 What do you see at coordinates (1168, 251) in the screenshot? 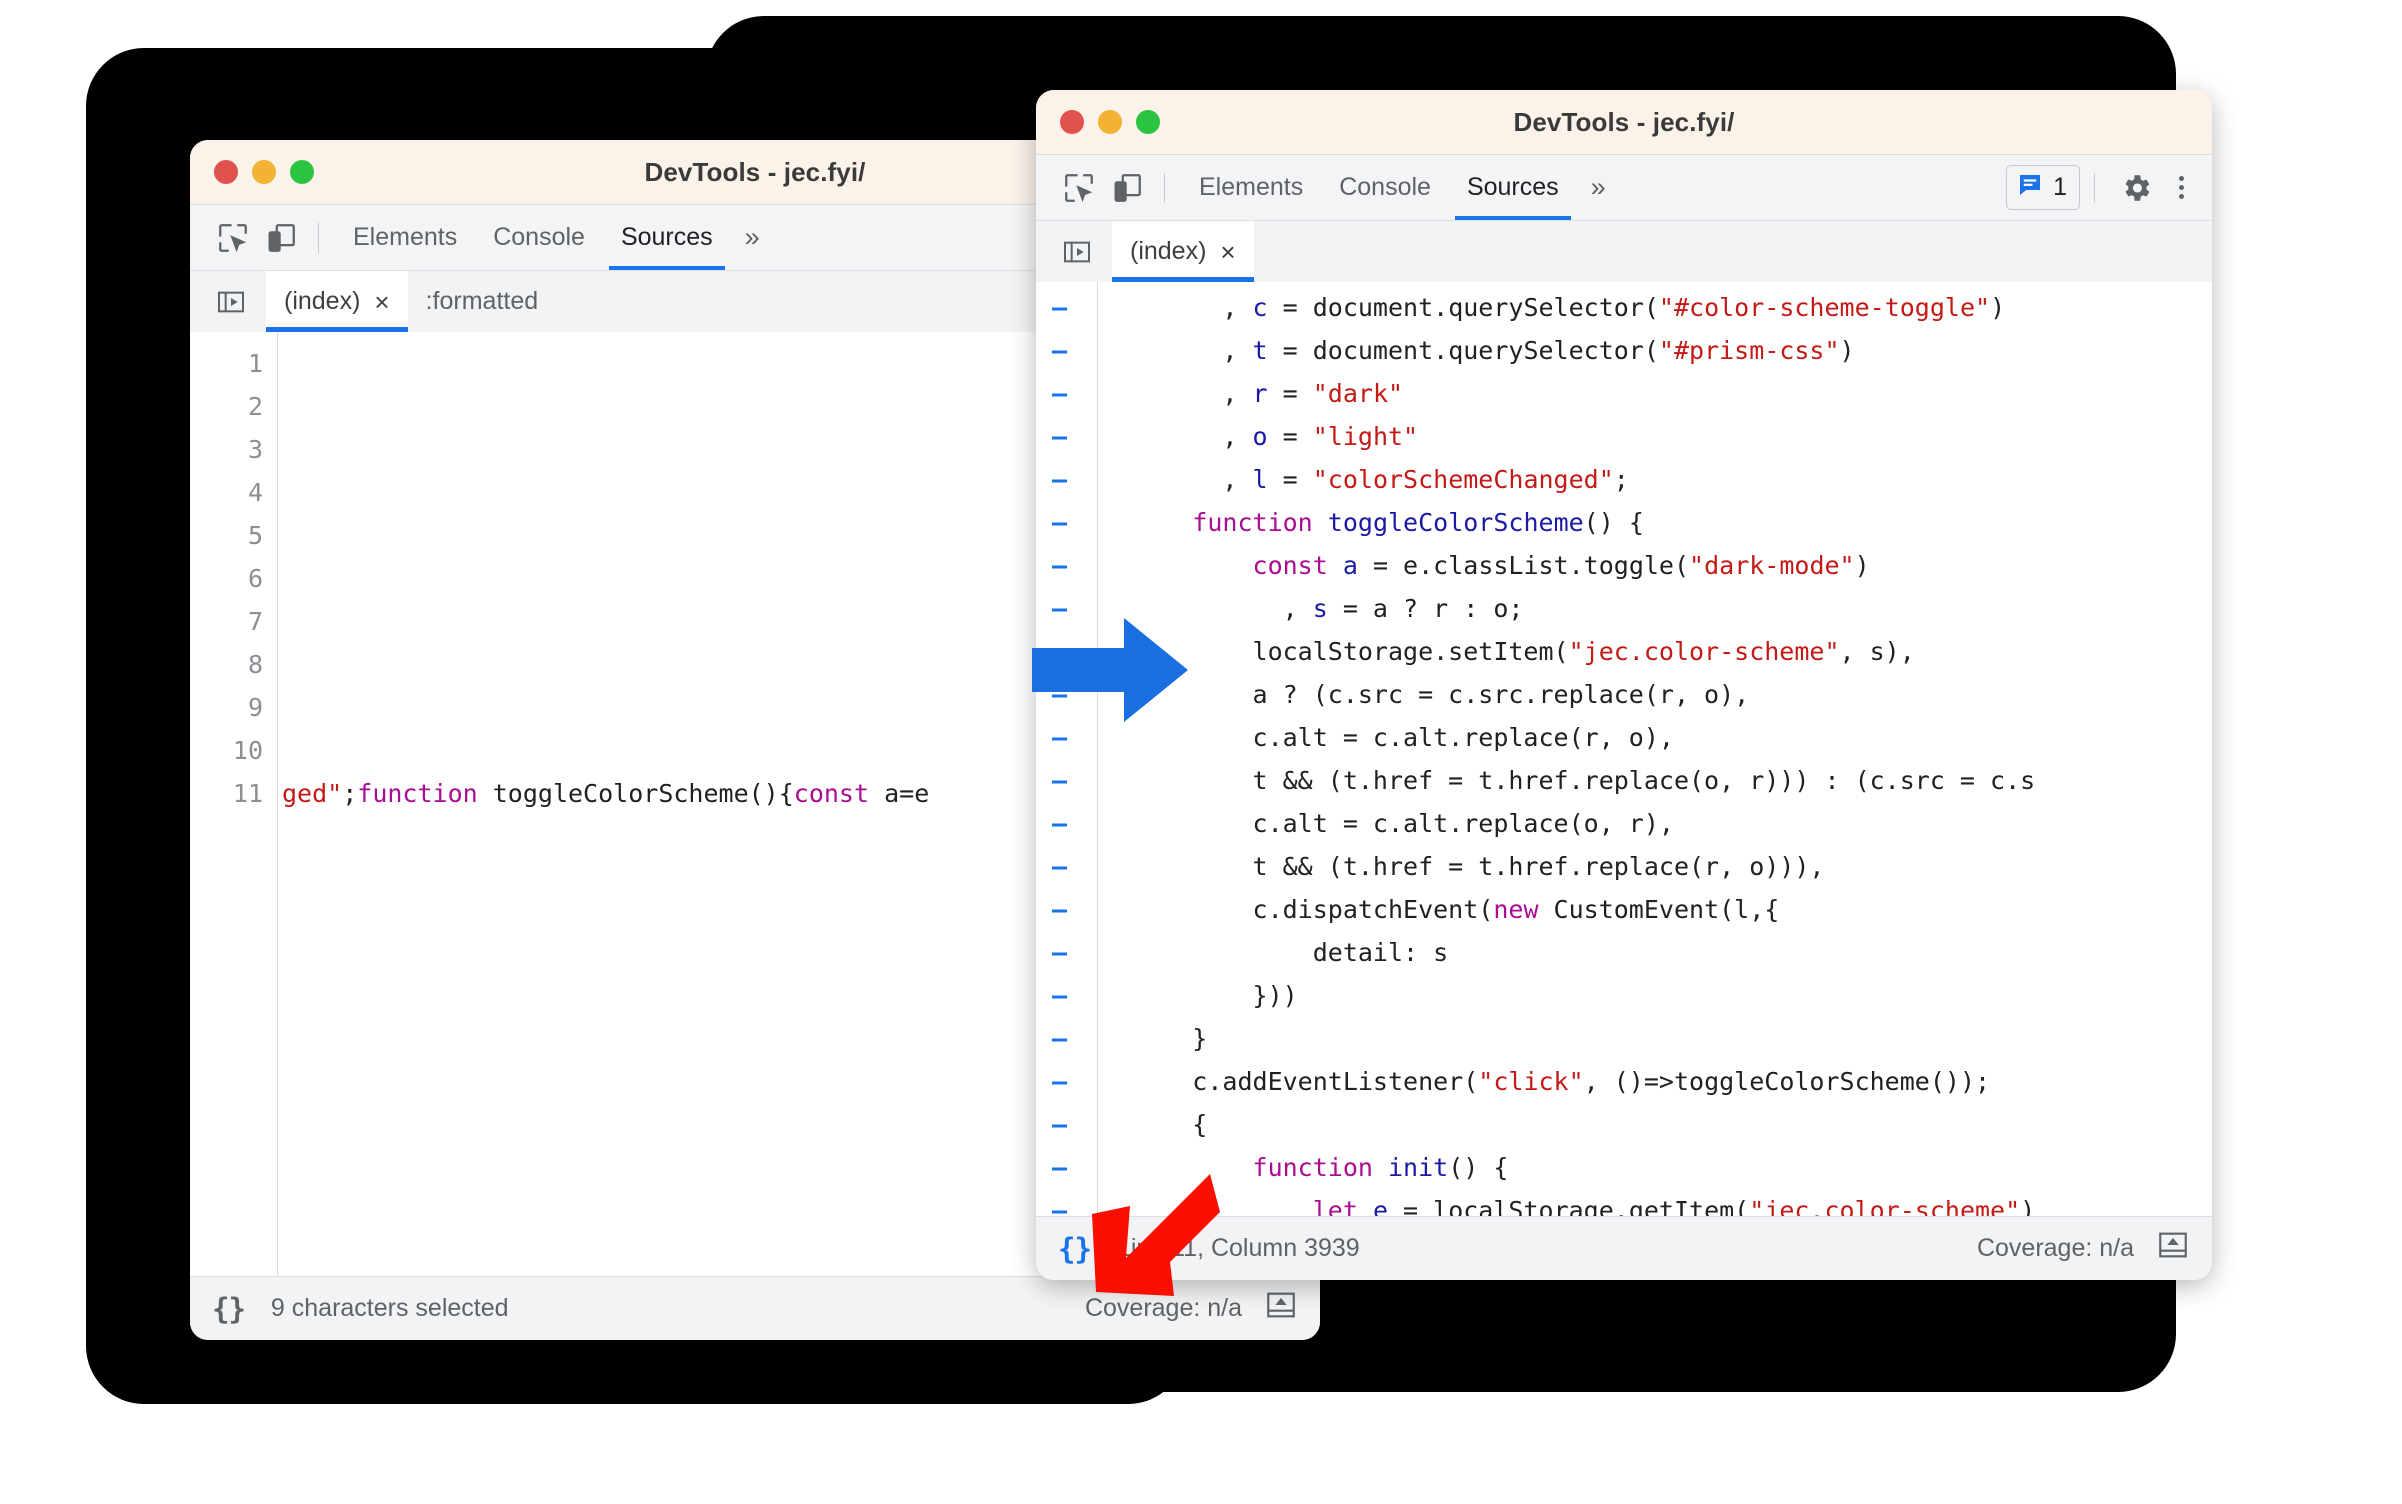
I see `file-tab-label: (index)` at bounding box center [1168, 251].